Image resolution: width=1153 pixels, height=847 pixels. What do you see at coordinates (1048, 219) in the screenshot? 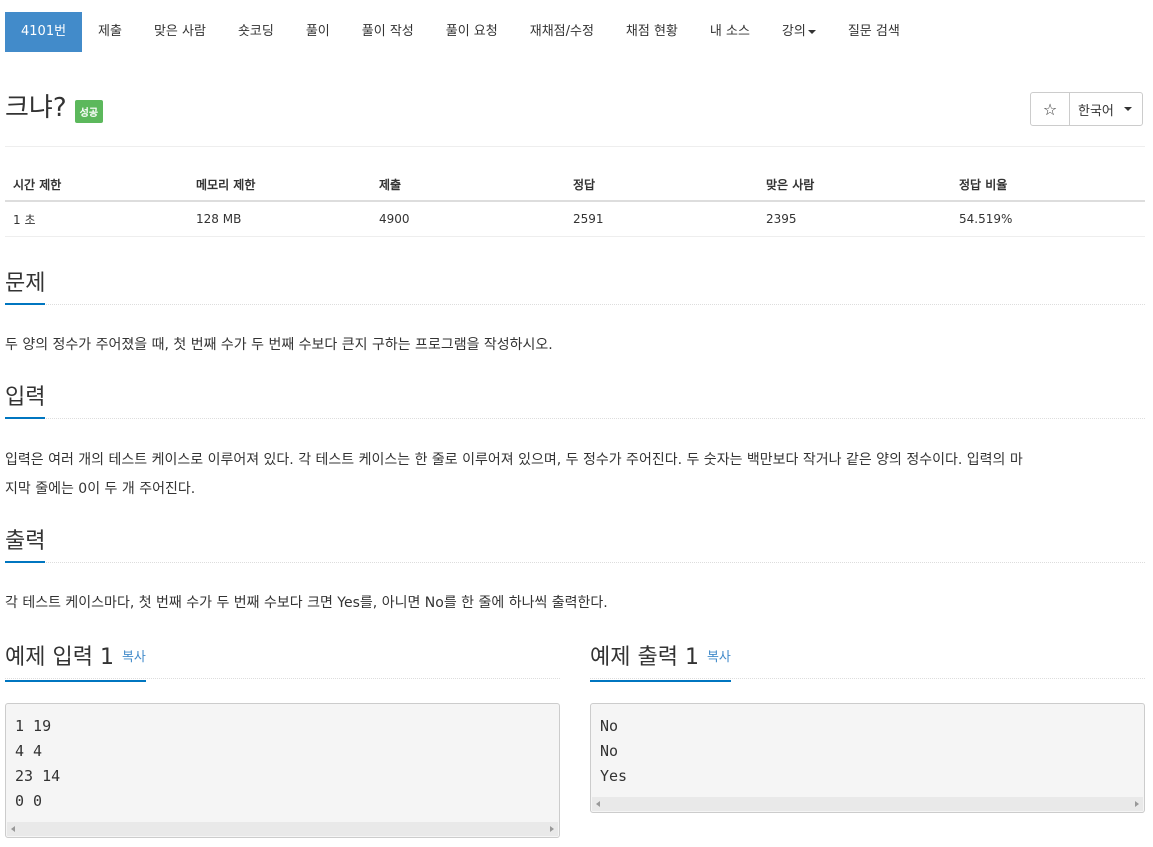
I see `ratio-cell: 54.519%` at bounding box center [1048, 219].